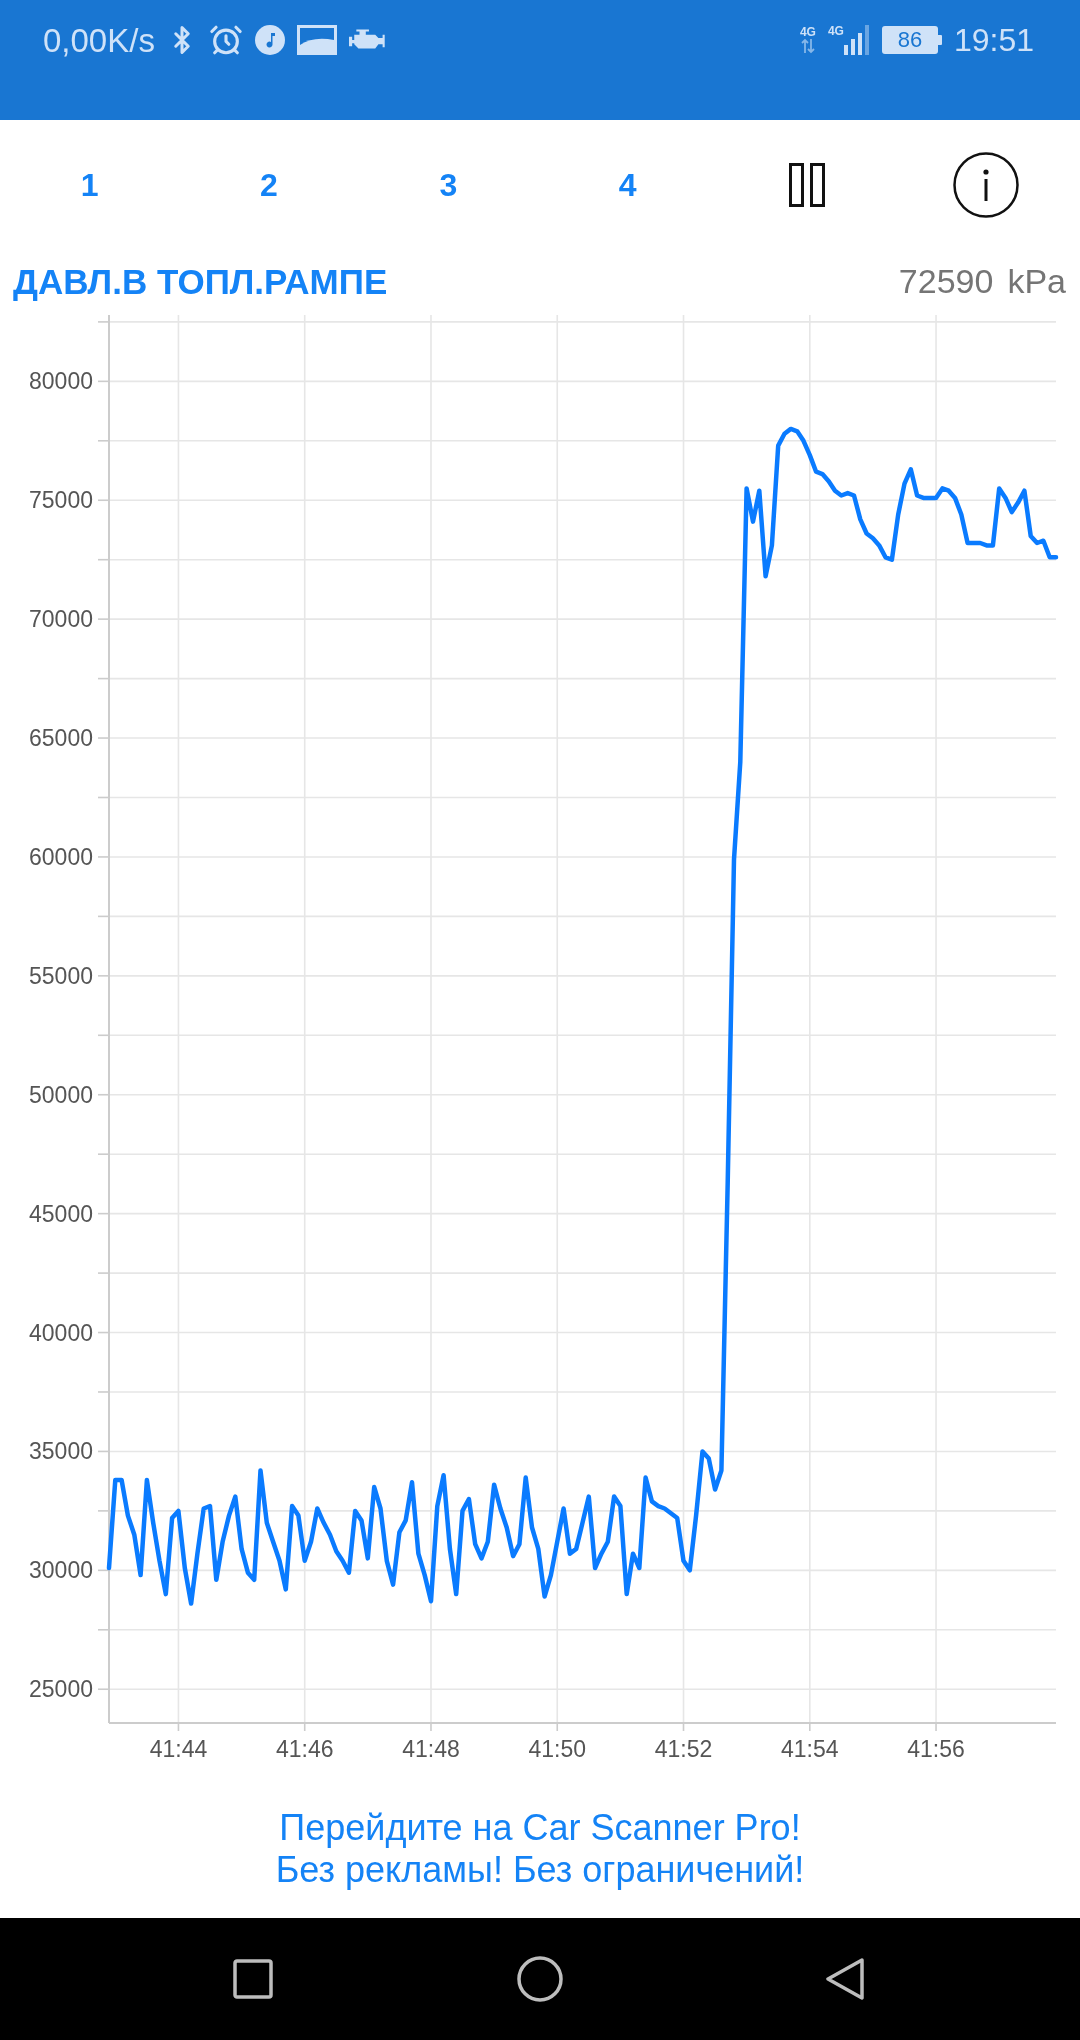 The width and height of the screenshot is (1080, 2040). Describe the element at coordinates (99, 40) in the screenshot. I see `network-speed: 0,00K/s` at that location.